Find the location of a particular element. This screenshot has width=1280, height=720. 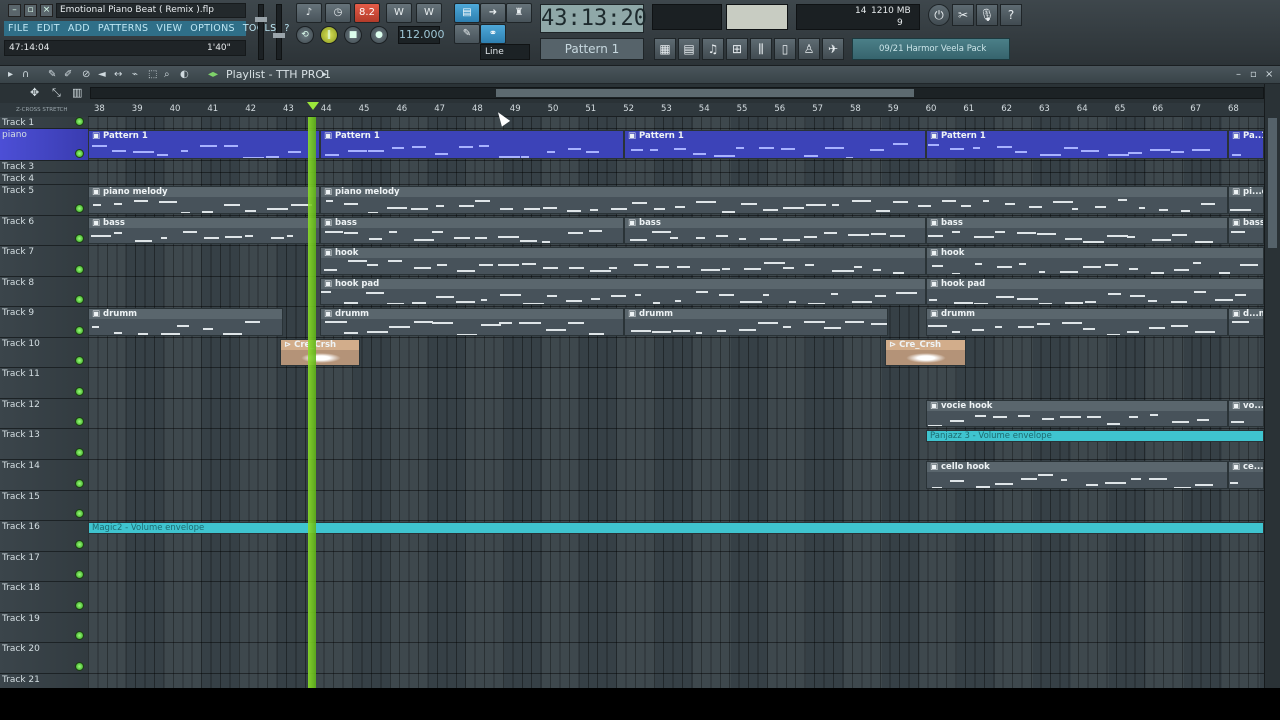

title-arrow-icon: ▸ is located at coordinates (324, 74).